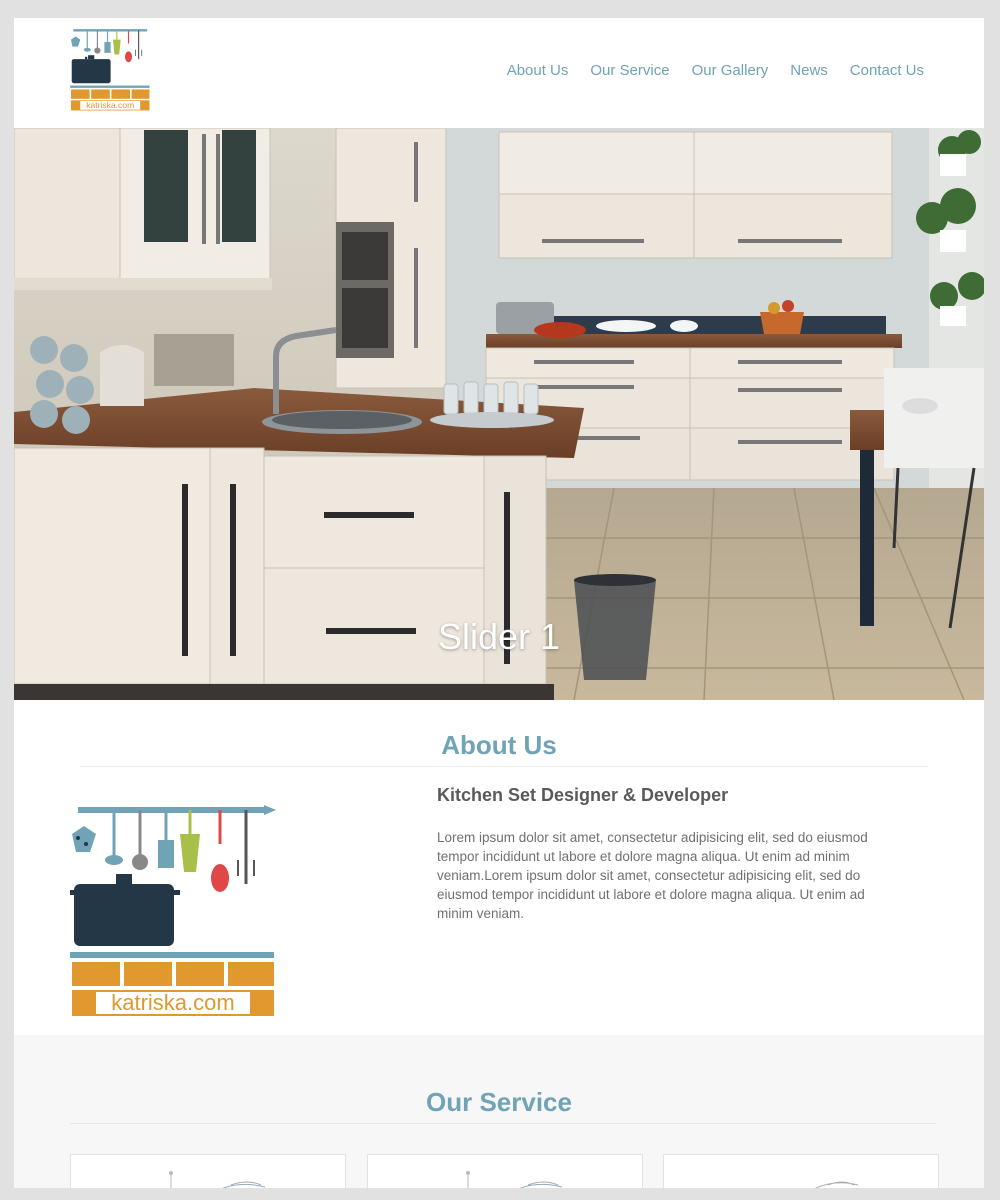 Image resolution: width=1000 pixels, height=1200 pixels. What do you see at coordinates (583, 795) in the screenshot?
I see `about-subtitle: Kitchen Set Designer & Developer` at bounding box center [583, 795].